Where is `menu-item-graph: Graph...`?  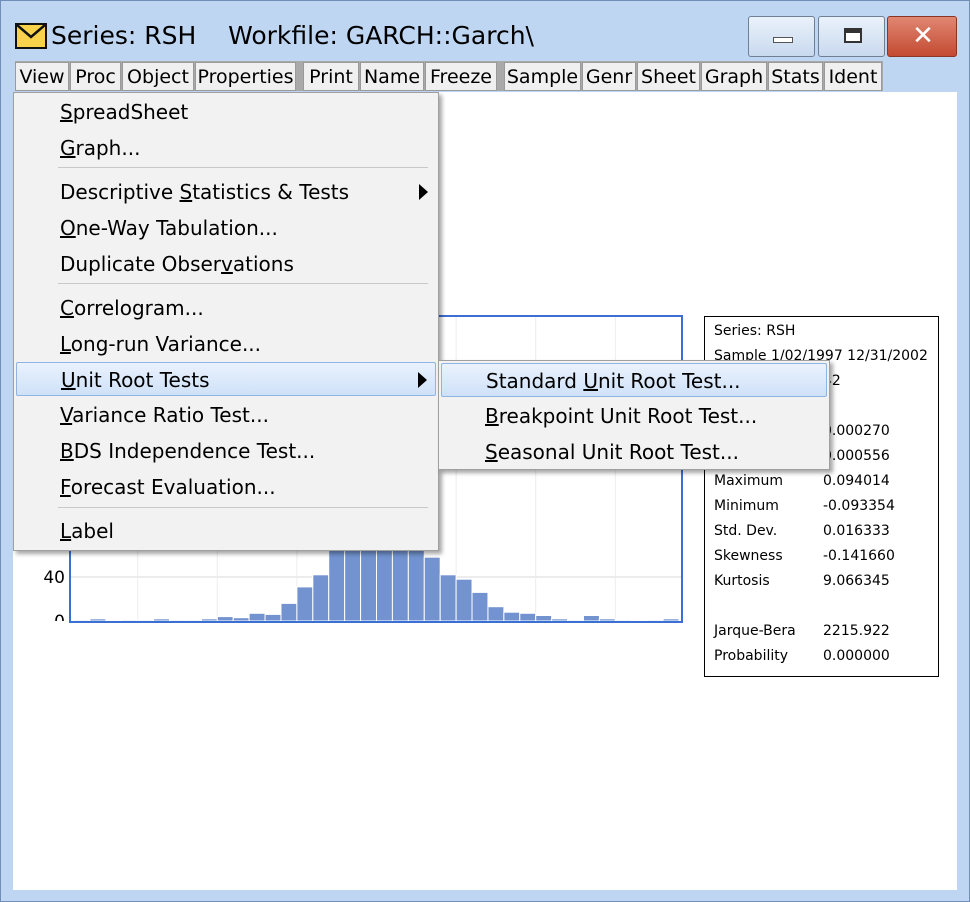
menu-item-graph: Graph... is located at coordinates (226, 148).